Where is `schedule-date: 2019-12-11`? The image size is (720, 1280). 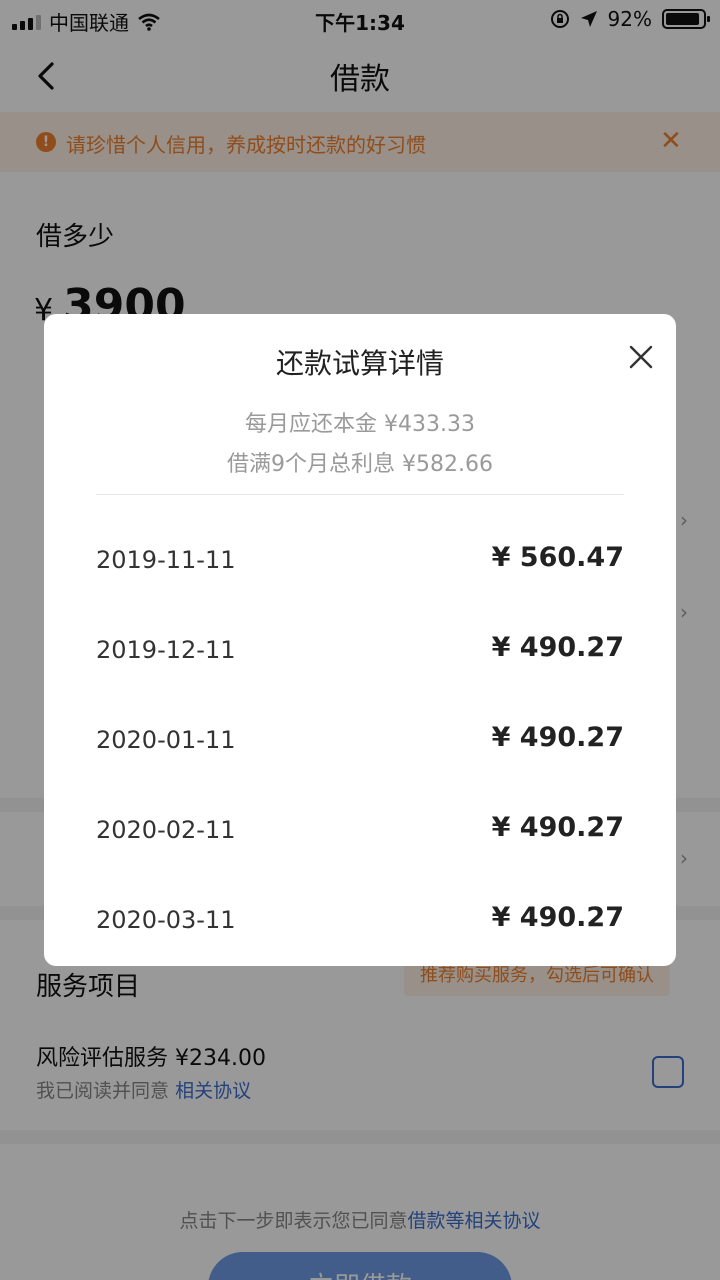
schedule-date: 2019-12-11 is located at coordinates (166, 650).